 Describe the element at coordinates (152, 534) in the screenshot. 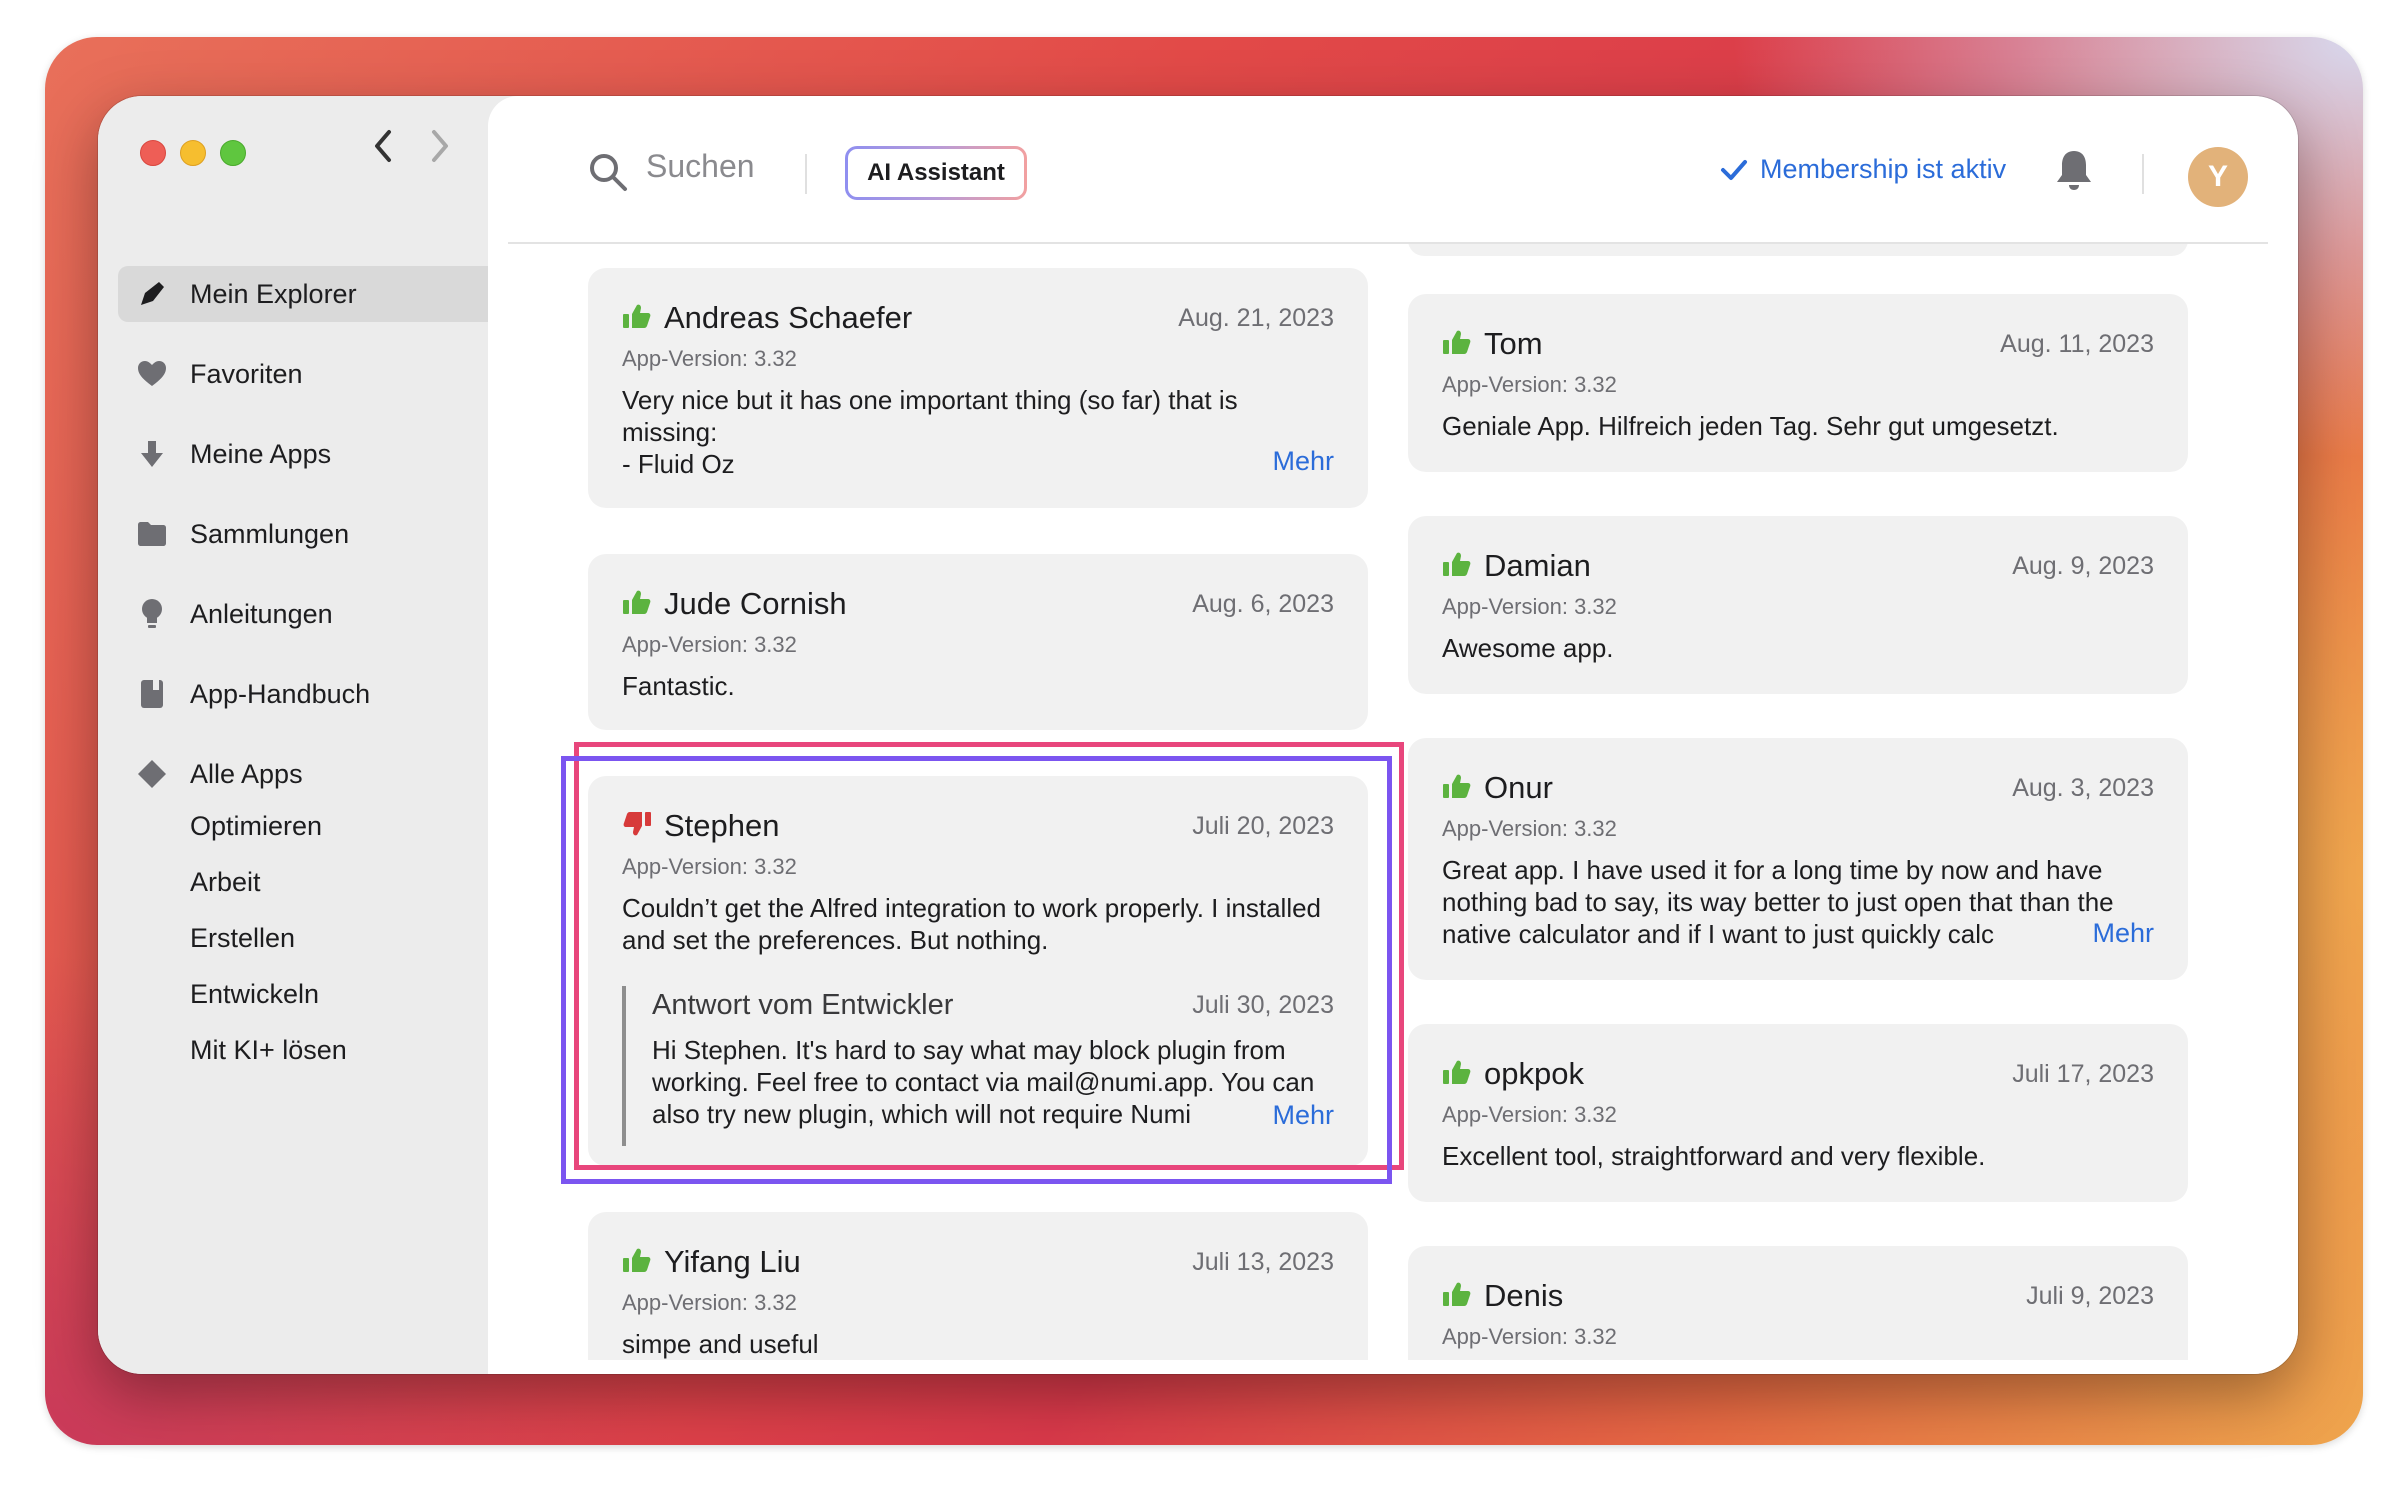

I see `folder-icon` at that location.